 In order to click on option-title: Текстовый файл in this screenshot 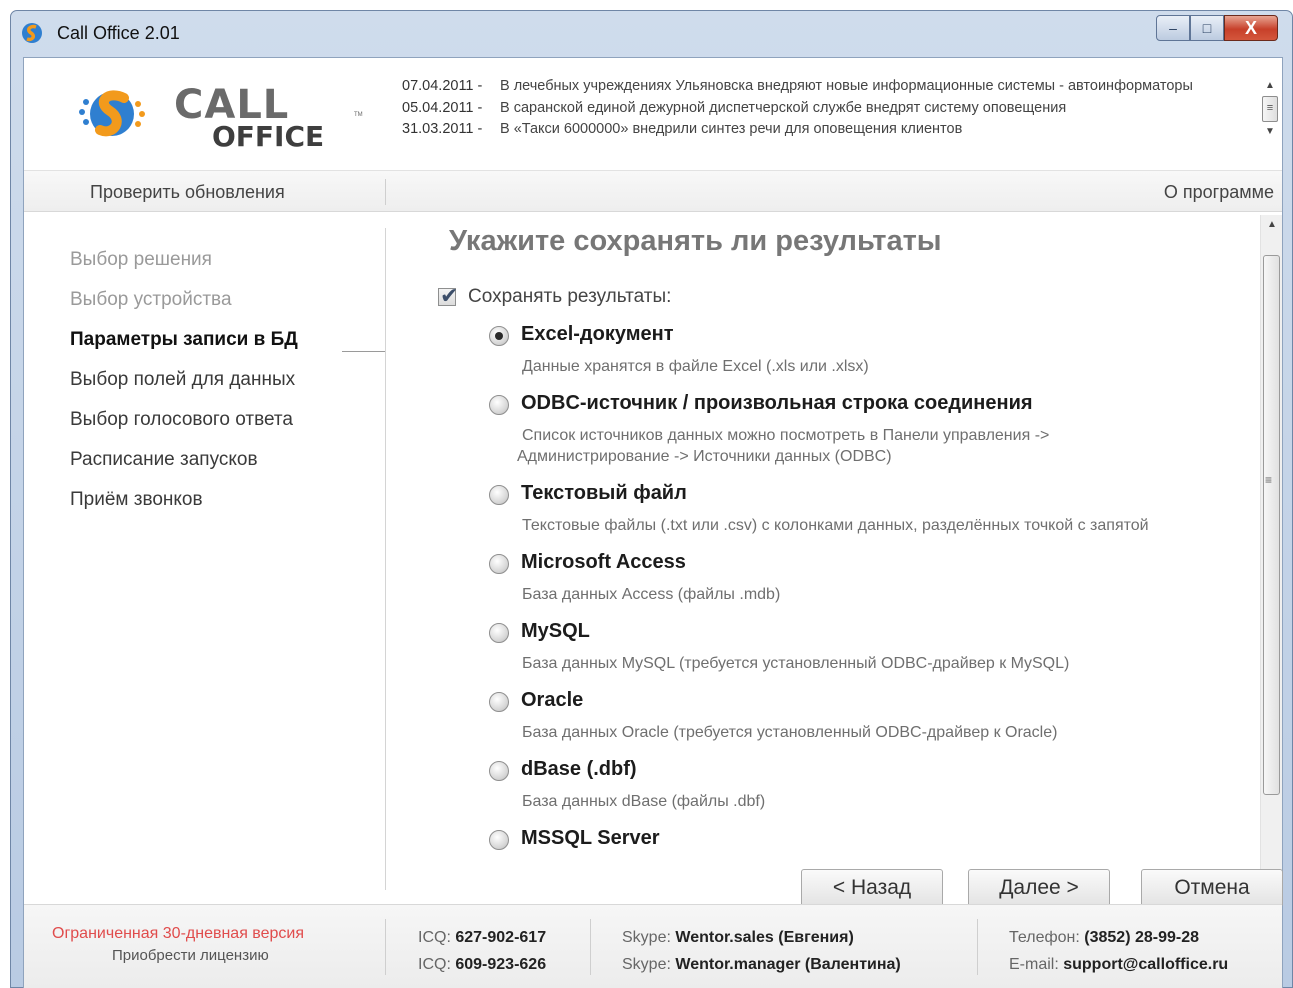, I will do `click(604, 493)`.